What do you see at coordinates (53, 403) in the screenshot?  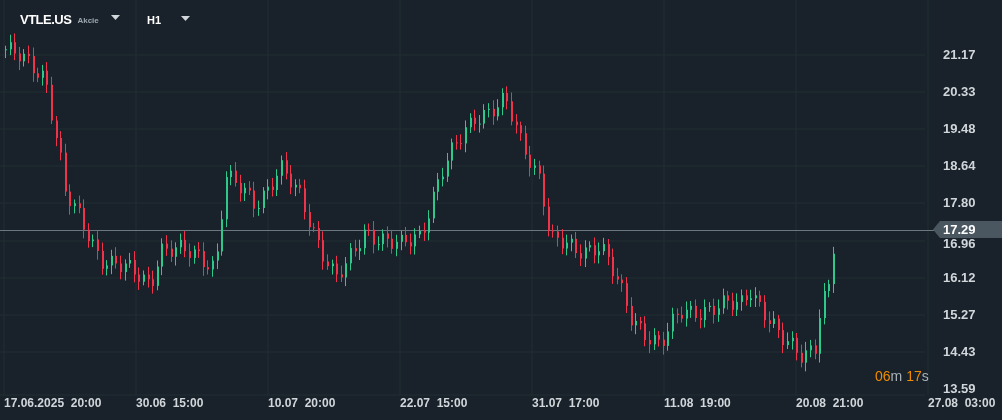 I see `time-tick-label: 17.06.2025 20:00` at bounding box center [53, 403].